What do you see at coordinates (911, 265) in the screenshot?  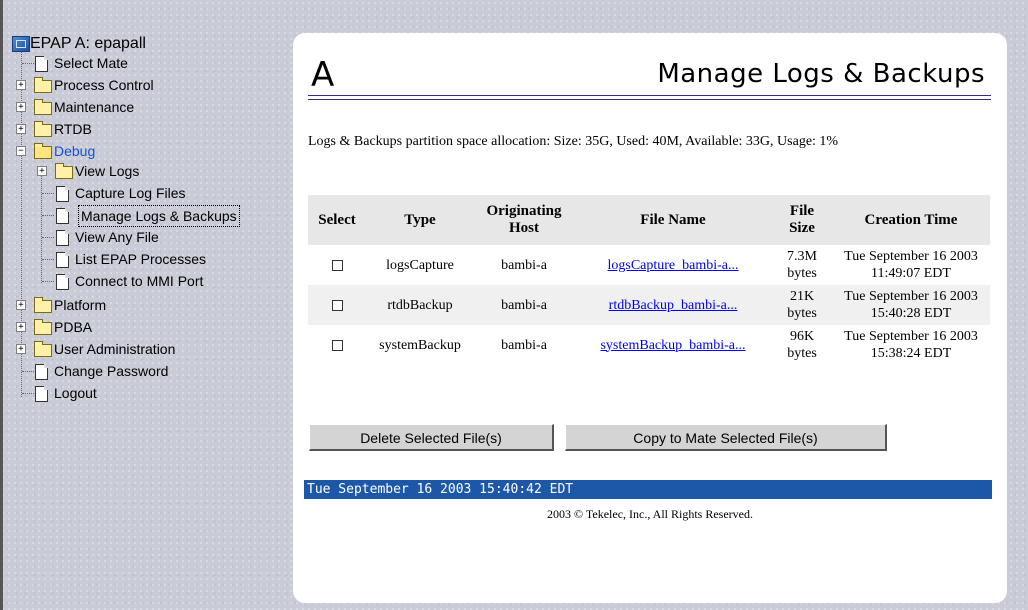 I see `creation-time-cell: Tue September 16 2003 11:49:07 EDT` at bounding box center [911, 265].